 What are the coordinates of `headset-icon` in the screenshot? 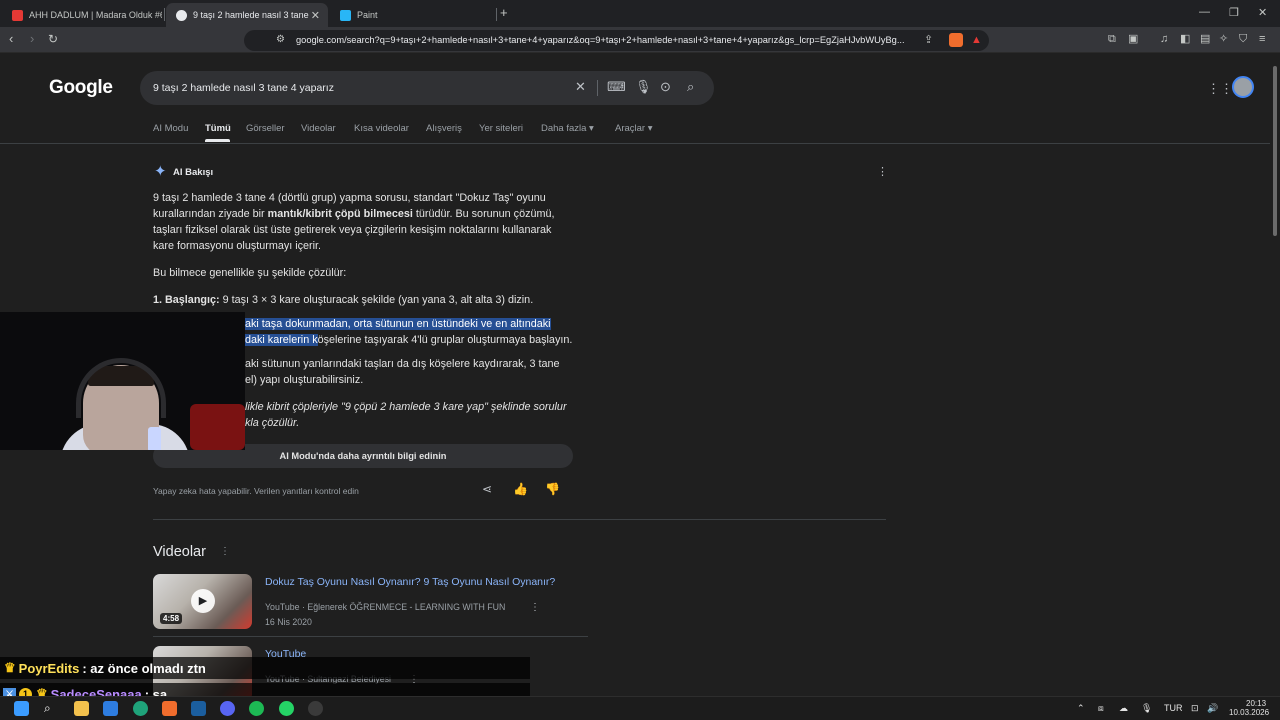 It's located at (121, 388).